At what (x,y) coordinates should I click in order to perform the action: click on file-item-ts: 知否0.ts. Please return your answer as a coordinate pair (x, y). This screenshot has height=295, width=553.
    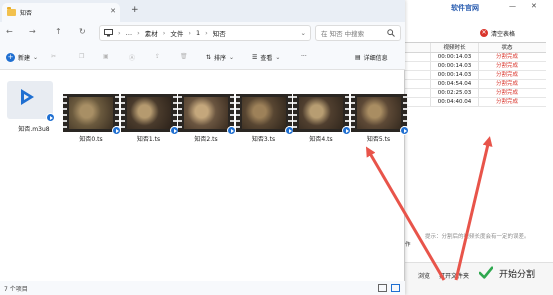
    Looking at the image, I should click on (92, 121).